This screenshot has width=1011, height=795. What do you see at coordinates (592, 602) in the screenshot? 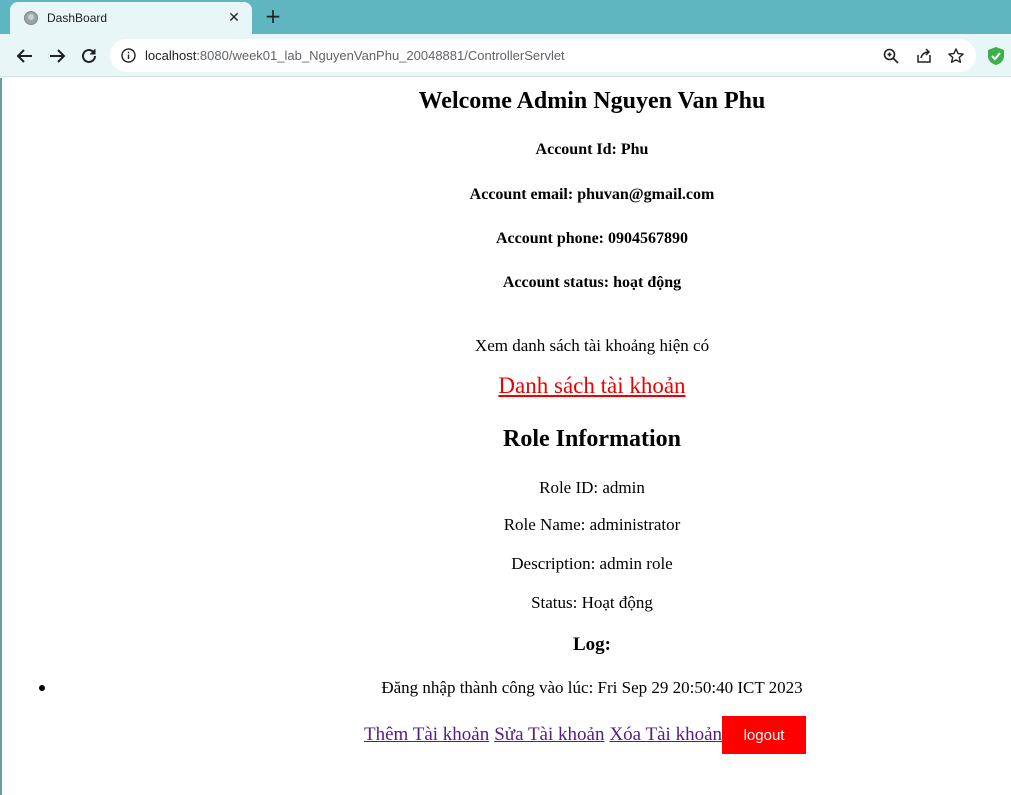
I see `role-status: Status: Hoạt động` at bounding box center [592, 602].